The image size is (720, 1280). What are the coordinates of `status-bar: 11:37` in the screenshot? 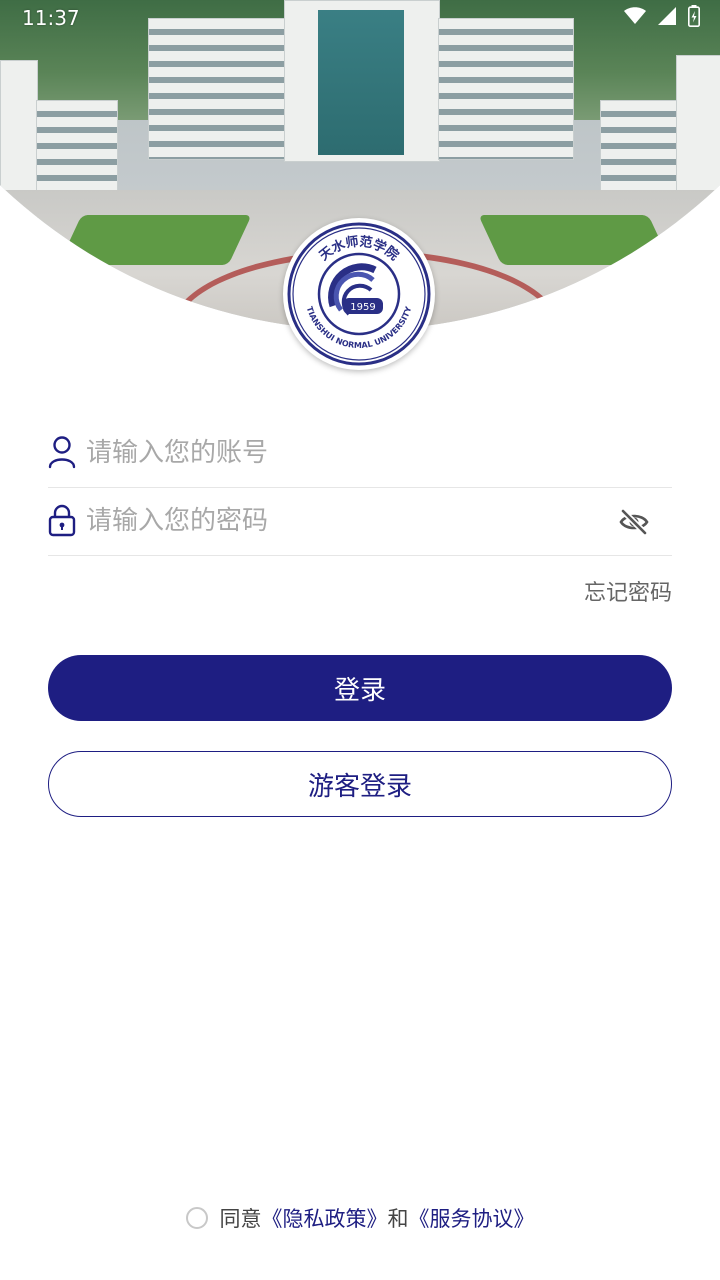 It's located at (360, 18).